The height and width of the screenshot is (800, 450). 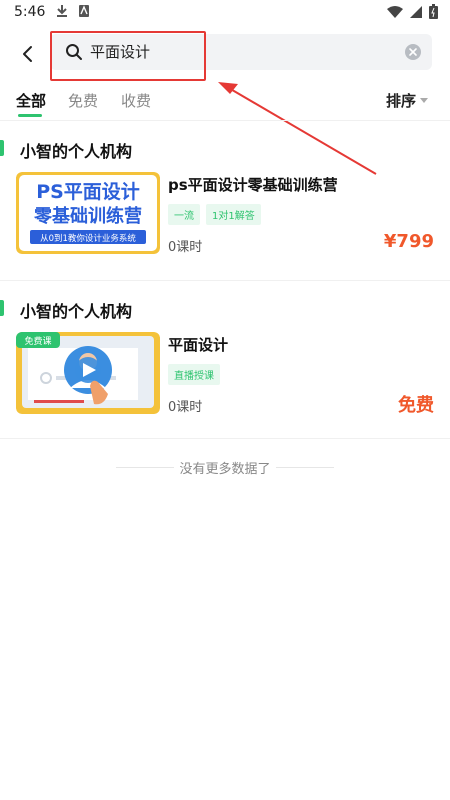 What do you see at coordinates (30, 115) in the screenshot?
I see `active-tab-indicator` at bounding box center [30, 115].